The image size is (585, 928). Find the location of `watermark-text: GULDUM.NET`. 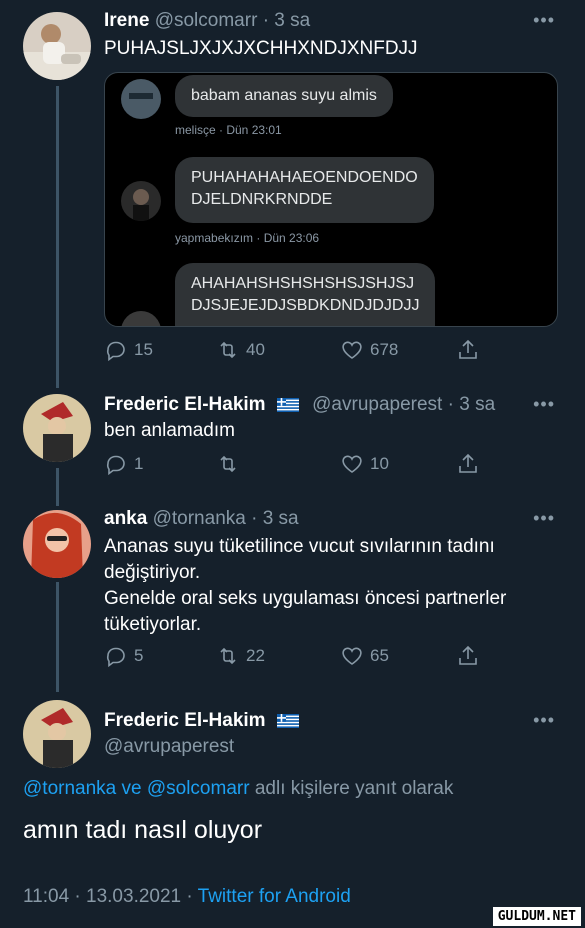

watermark-text: GULDUM.NET is located at coordinates (536, 916).